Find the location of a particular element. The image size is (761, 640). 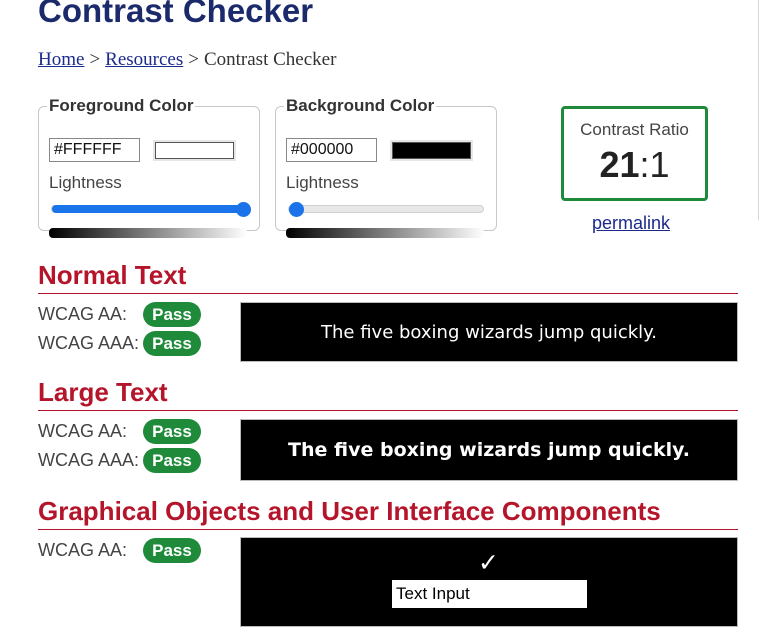

graphics-aa-label: WCAG AA: is located at coordinates (83, 550).